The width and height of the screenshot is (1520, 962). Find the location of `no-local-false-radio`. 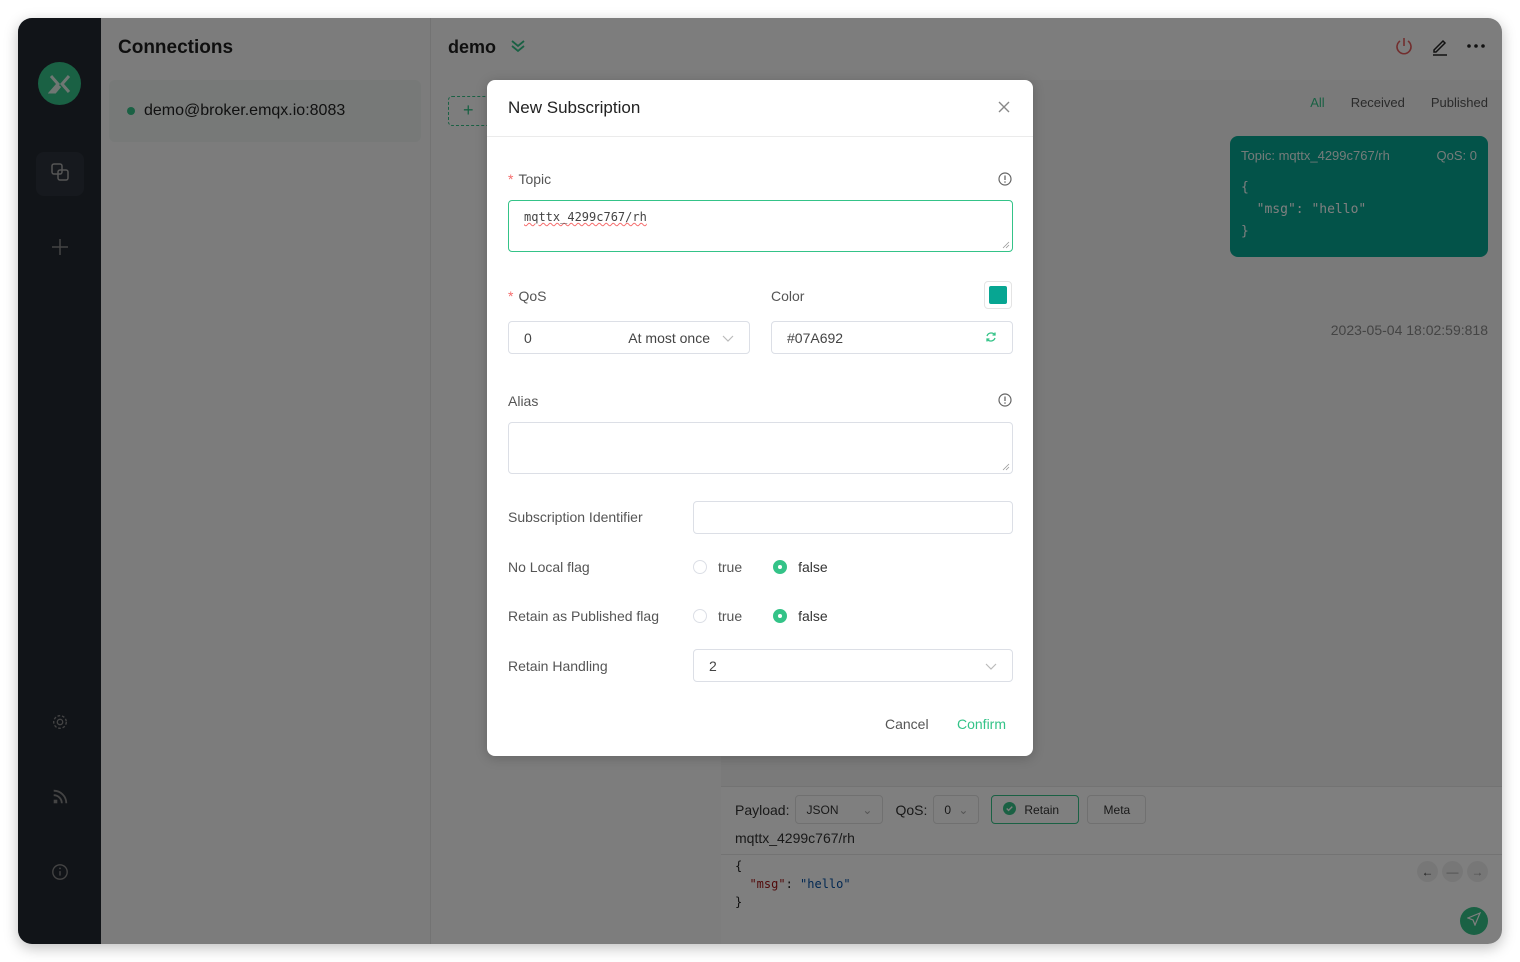

no-local-false-radio is located at coordinates (780, 567).